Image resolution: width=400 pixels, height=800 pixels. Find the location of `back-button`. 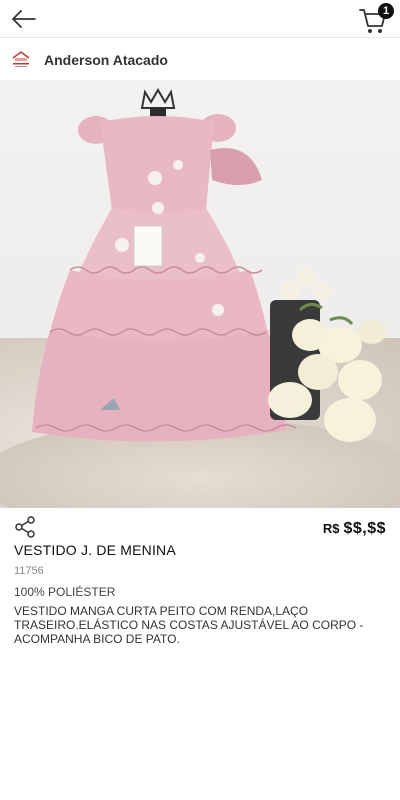

back-button is located at coordinates (24, 19).